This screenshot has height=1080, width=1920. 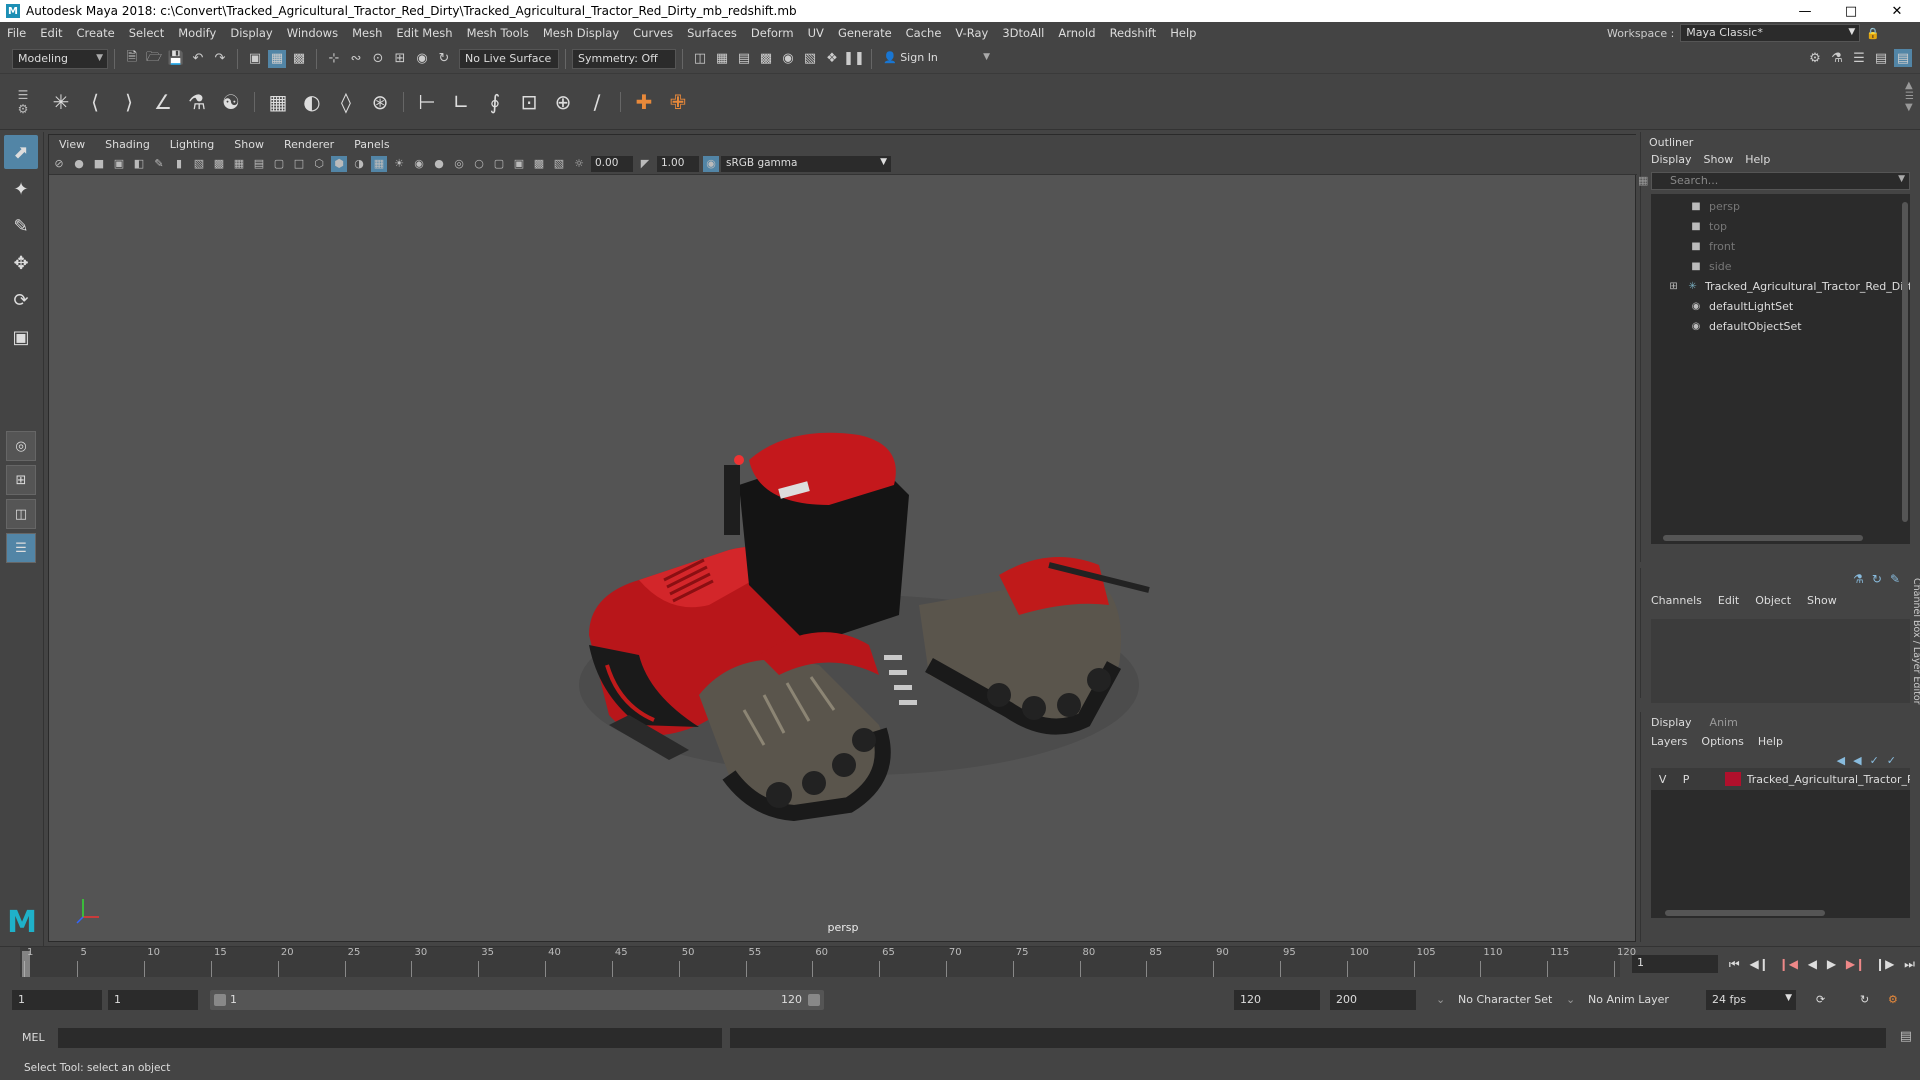 What do you see at coordinates (1837, 58) in the screenshot?
I see `character-icon: ⚗` at bounding box center [1837, 58].